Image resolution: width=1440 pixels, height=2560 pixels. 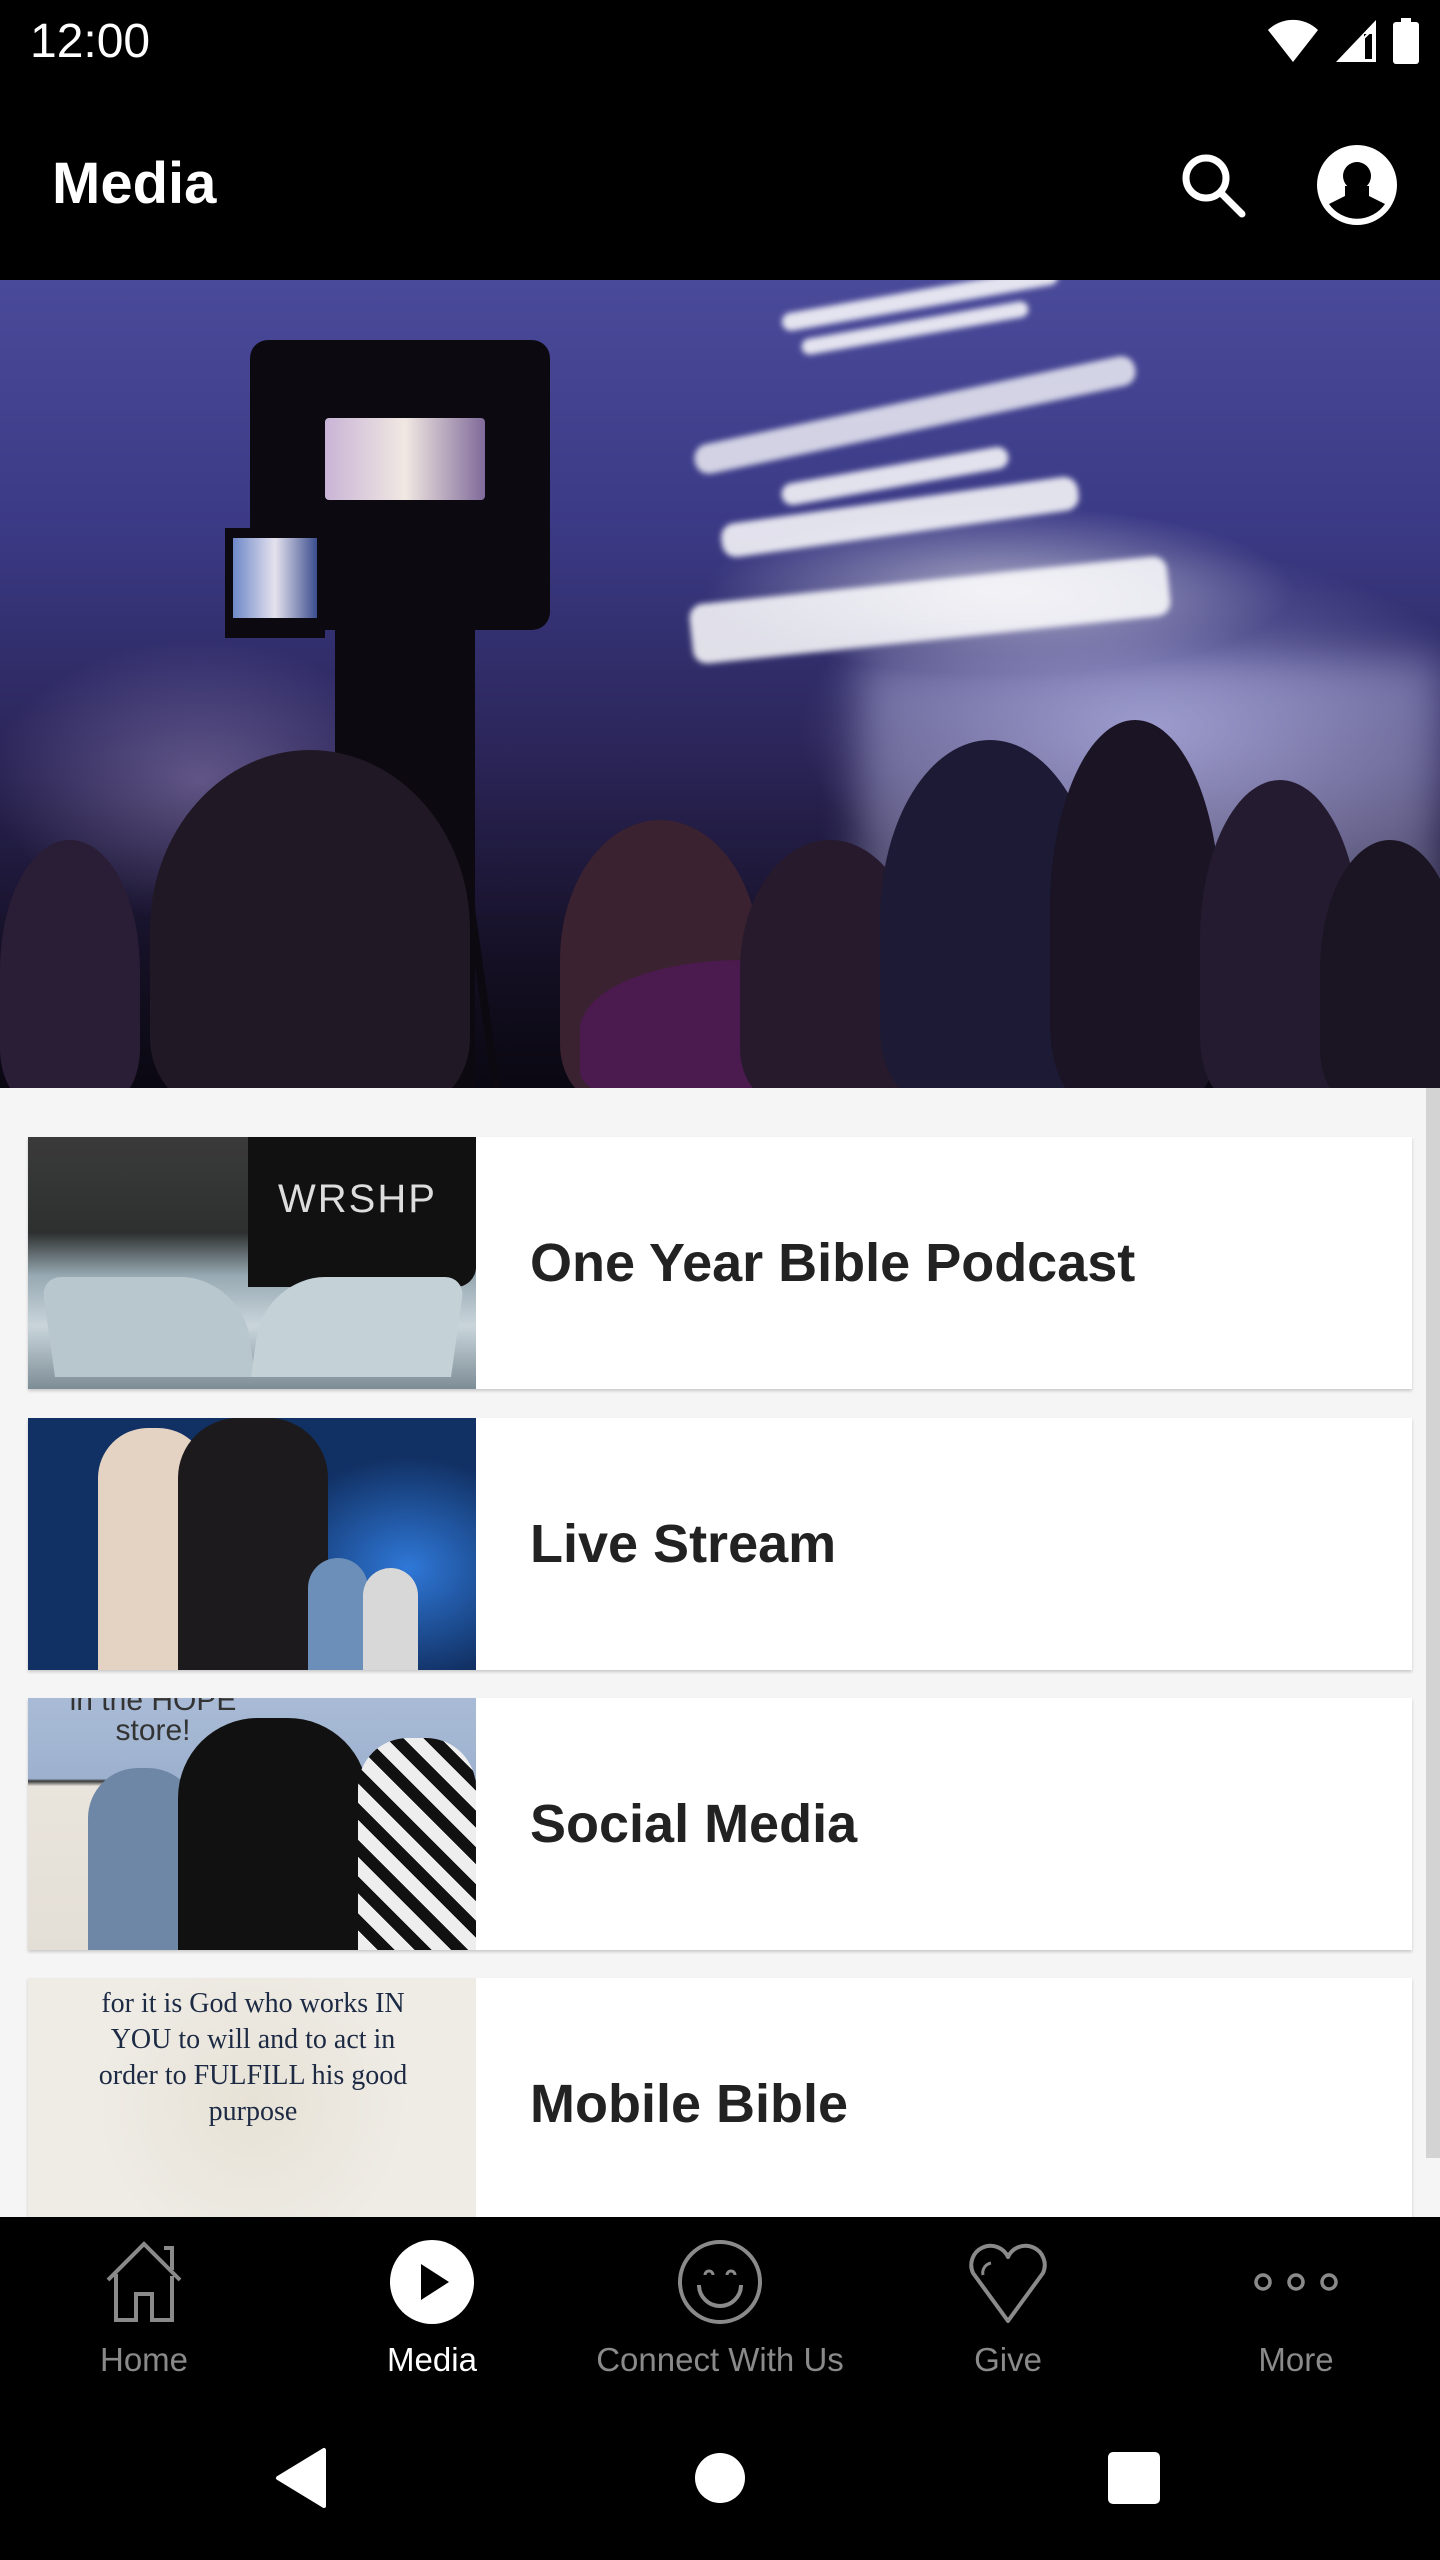 I want to click on scrollbar, so click(x=1433, y=1623).